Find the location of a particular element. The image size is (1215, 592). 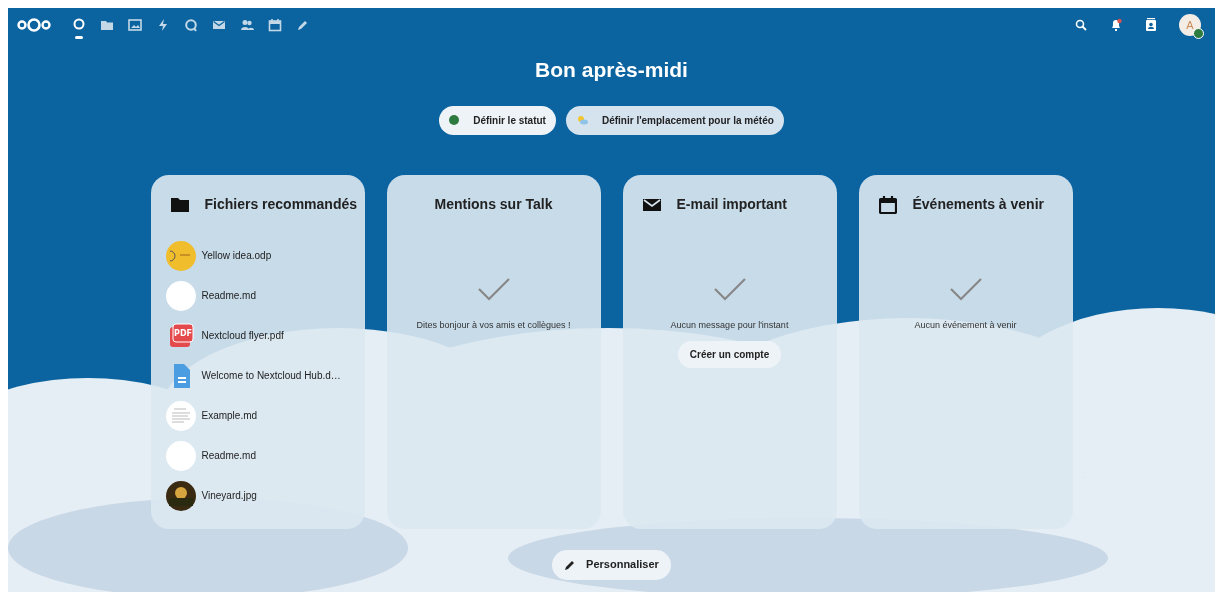

sun-cloud-icon is located at coordinates (581, 120).